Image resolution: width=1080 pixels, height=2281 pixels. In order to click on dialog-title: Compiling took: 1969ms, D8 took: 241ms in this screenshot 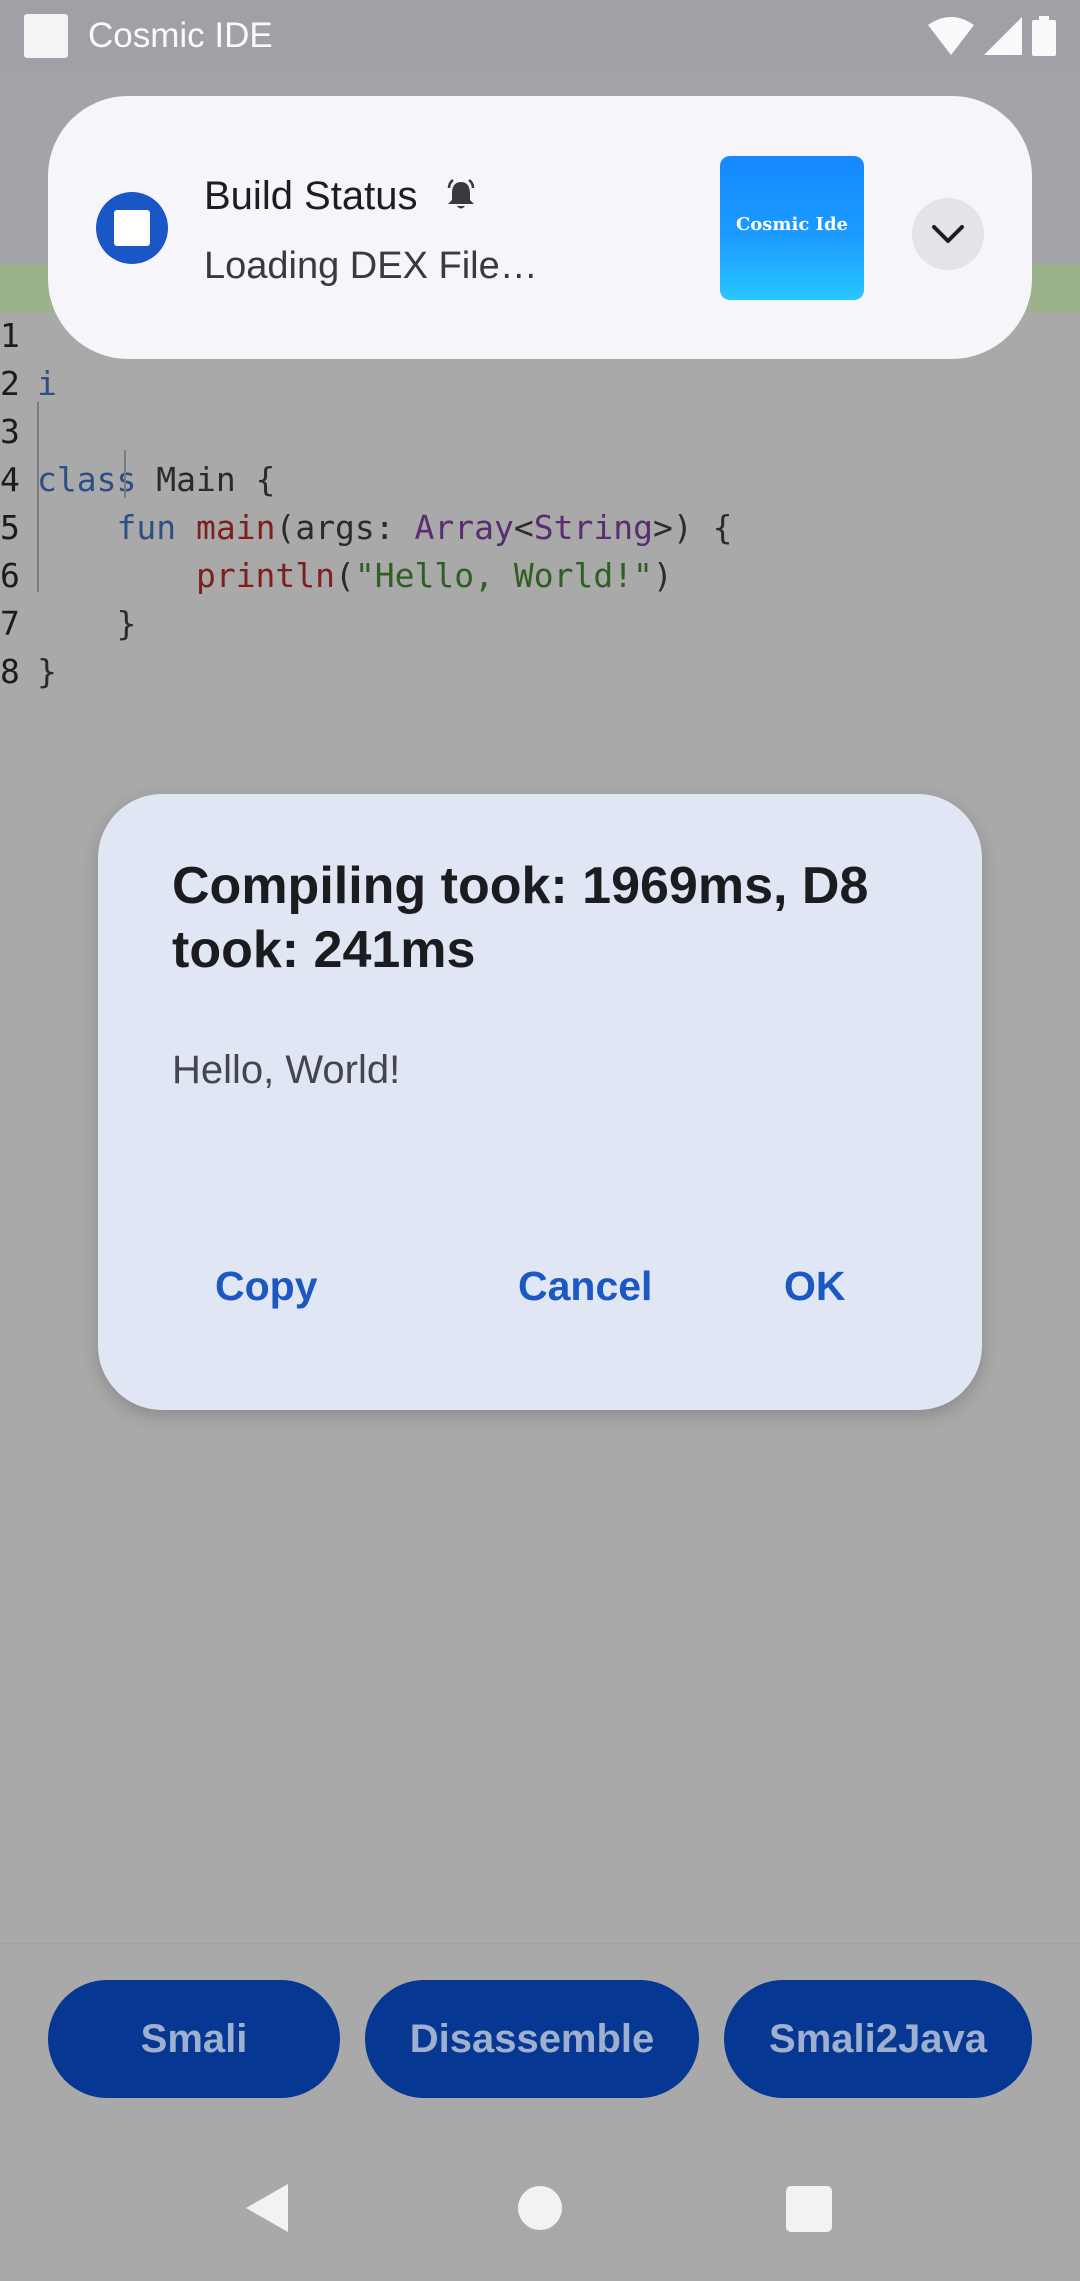, I will do `click(520, 918)`.